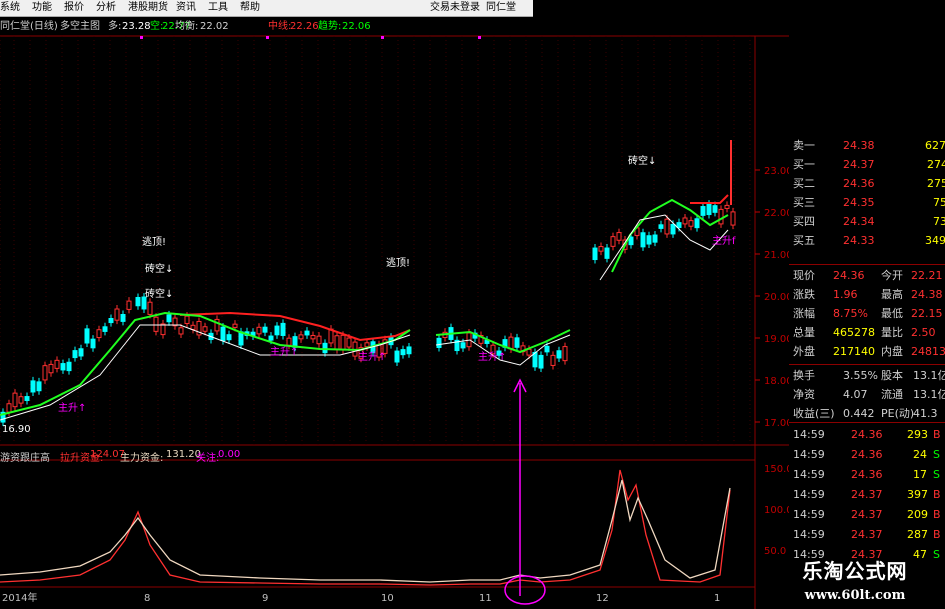 This screenshot has width=945, height=609. What do you see at coordinates (776, 469) in the screenshot?
I see `lower-tick-150: 150.0` at bounding box center [776, 469].